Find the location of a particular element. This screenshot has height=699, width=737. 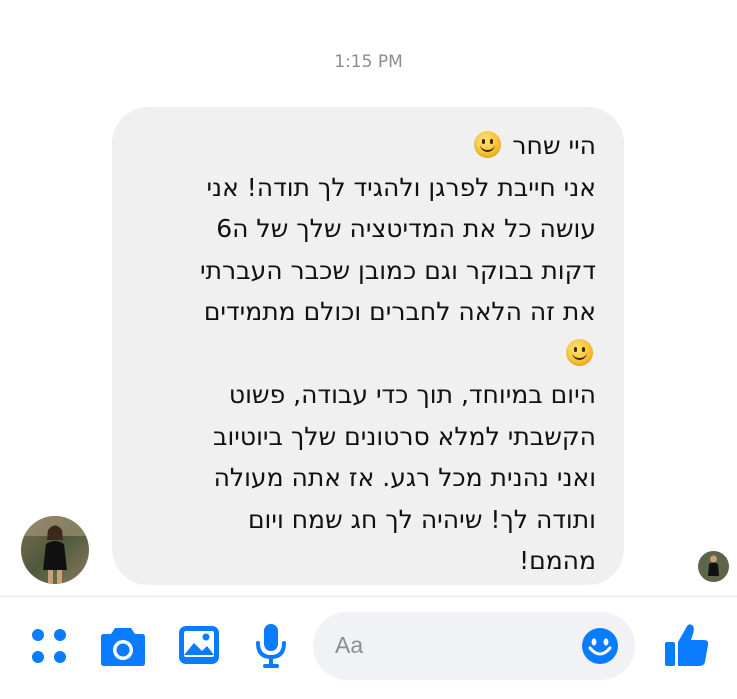

menu-dots-icon is located at coordinates (49, 648).